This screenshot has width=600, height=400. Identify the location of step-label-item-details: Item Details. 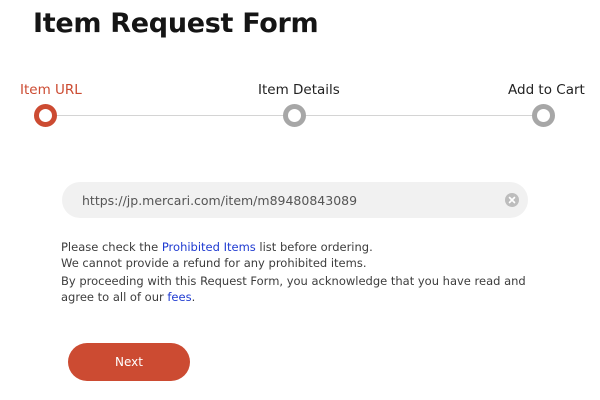
(299, 90).